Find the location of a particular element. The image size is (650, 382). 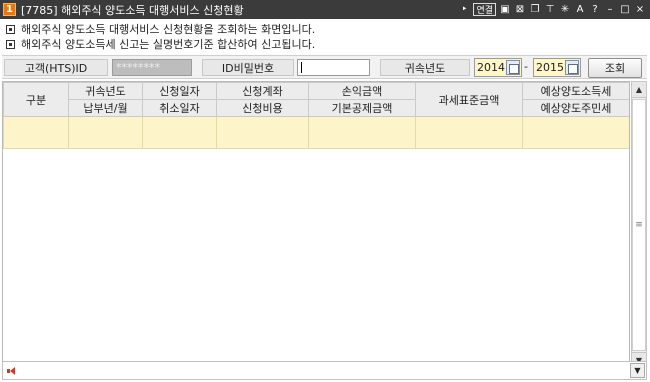

col-header-taxbase: 과세표준금액 is located at coordinates (469, 99).